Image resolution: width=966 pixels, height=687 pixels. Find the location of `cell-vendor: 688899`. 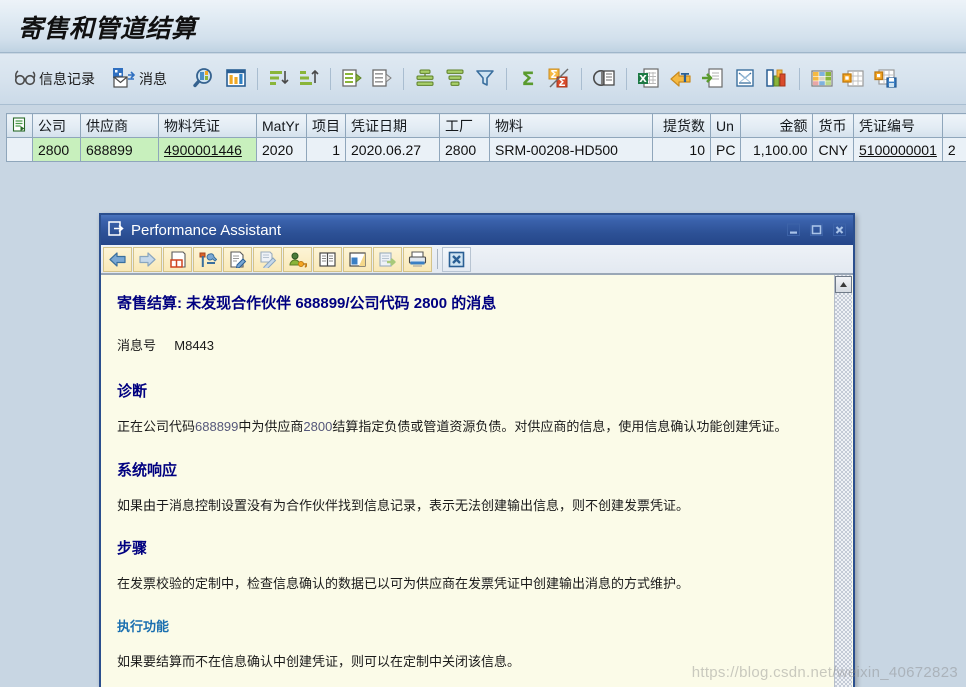

cell-vendor: 688899 is located at coordinates (119, 149).